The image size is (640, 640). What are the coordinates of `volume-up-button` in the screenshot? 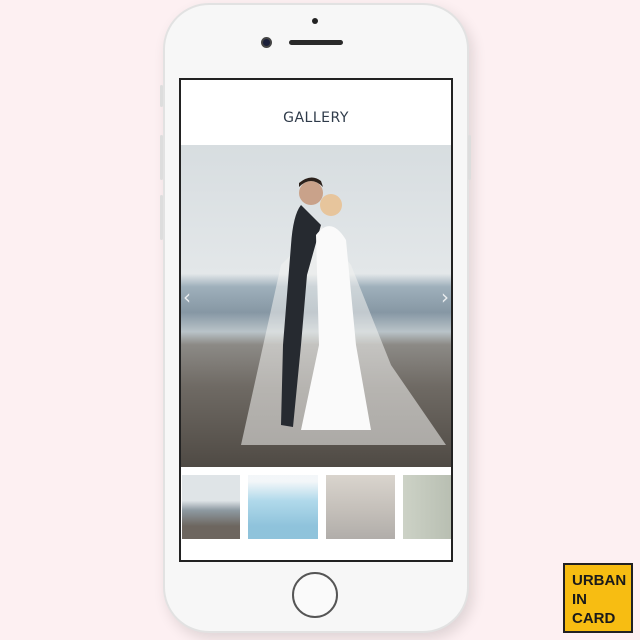 It's located at (161, 157).